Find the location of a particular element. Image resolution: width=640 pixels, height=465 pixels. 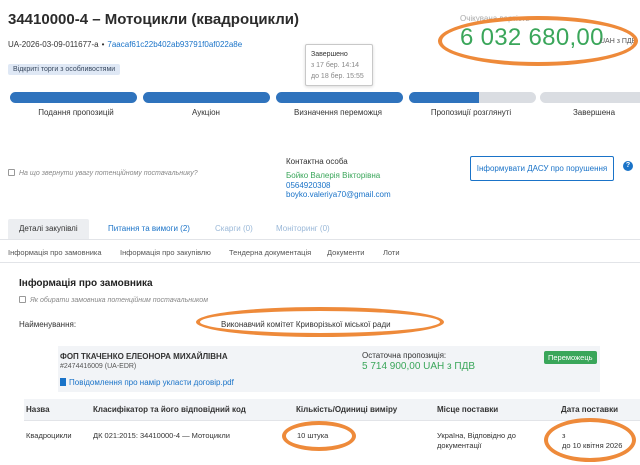

col-place: Місце поставки is located at coordinates (468, 409).